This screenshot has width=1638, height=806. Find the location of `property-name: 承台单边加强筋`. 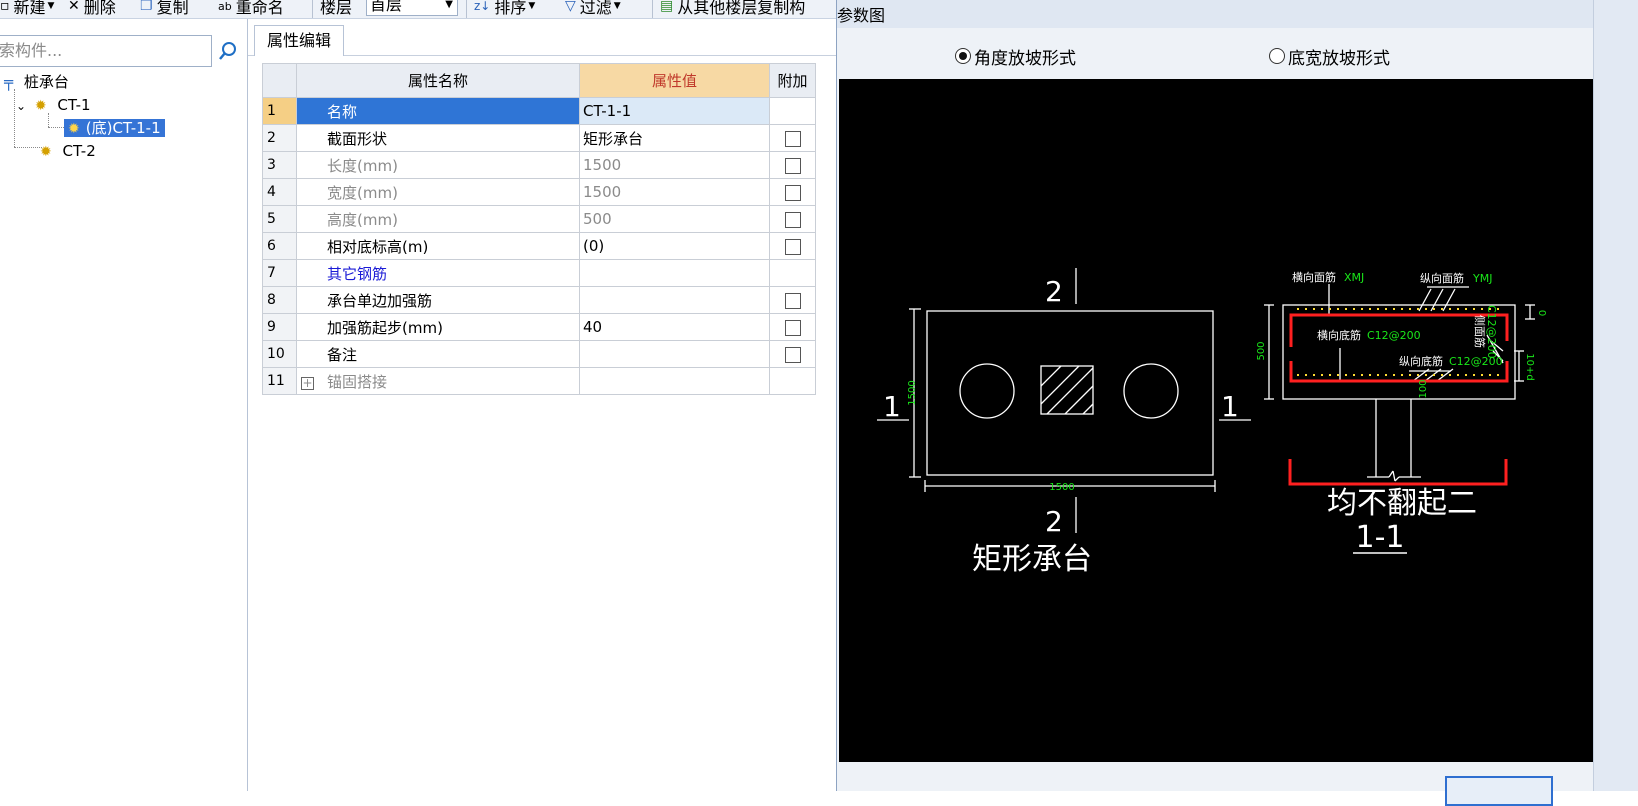

property-name: 承台单边加强筋 is located at coordinates (438, 300).